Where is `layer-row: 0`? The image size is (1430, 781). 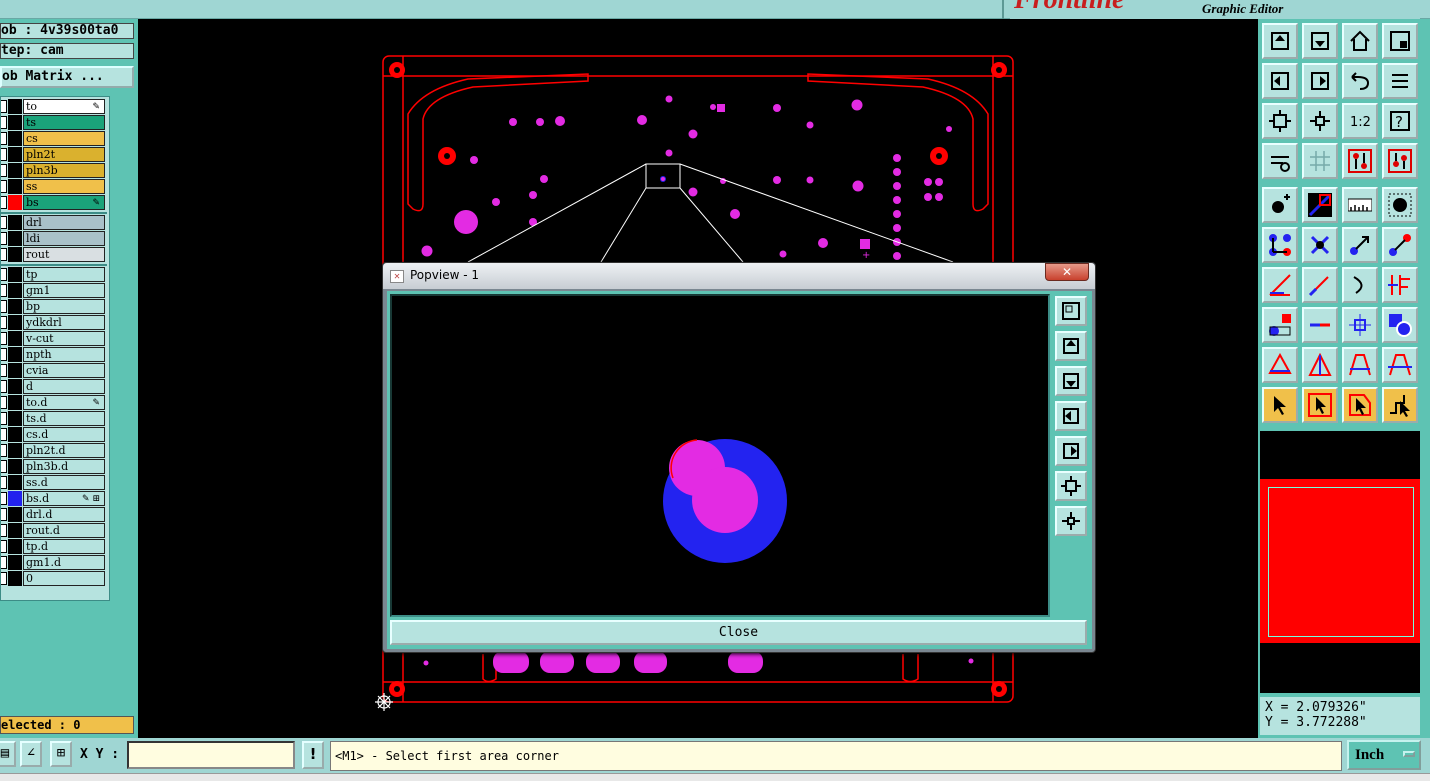 layer-row: 0 is located at coordinates (54, 578).